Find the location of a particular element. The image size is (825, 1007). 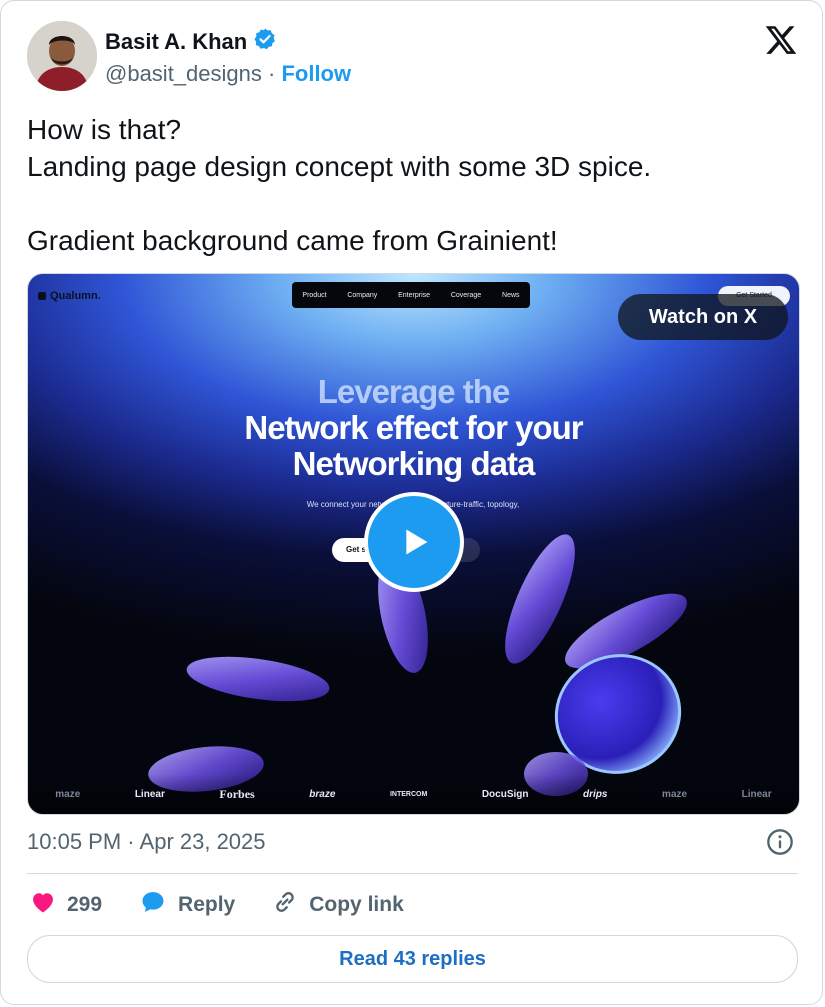

divider is located at coordinates (412, 873).